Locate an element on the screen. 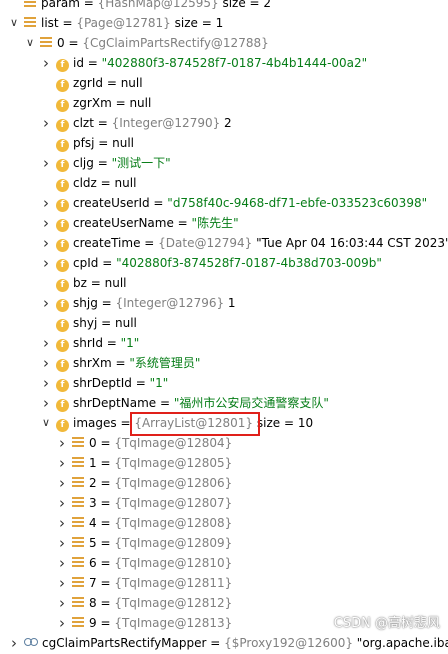 The height and width of the screenshot is (654, 448). tree-row: › 1 = {TqImage@12805} is located at coordinates (224, 463).